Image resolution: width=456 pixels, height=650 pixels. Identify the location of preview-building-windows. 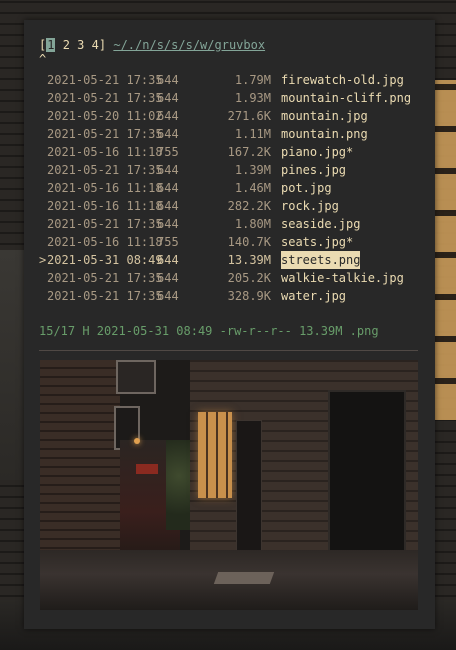
(136, 377).